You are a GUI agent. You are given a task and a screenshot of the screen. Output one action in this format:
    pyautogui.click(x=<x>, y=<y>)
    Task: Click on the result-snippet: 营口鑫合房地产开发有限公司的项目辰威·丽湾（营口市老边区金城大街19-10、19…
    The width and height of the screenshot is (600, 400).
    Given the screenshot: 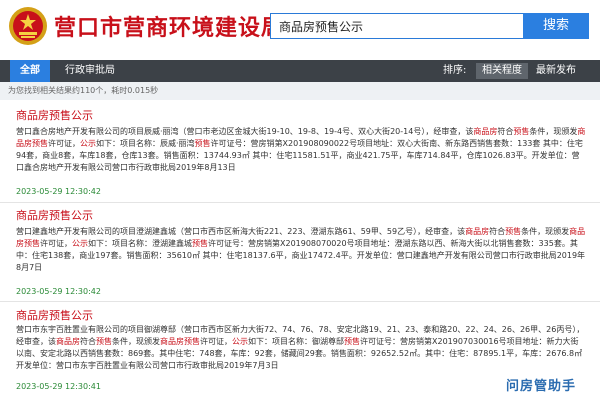 What is the action you would take?
    pyautogui.click(x=301, y=156)
    